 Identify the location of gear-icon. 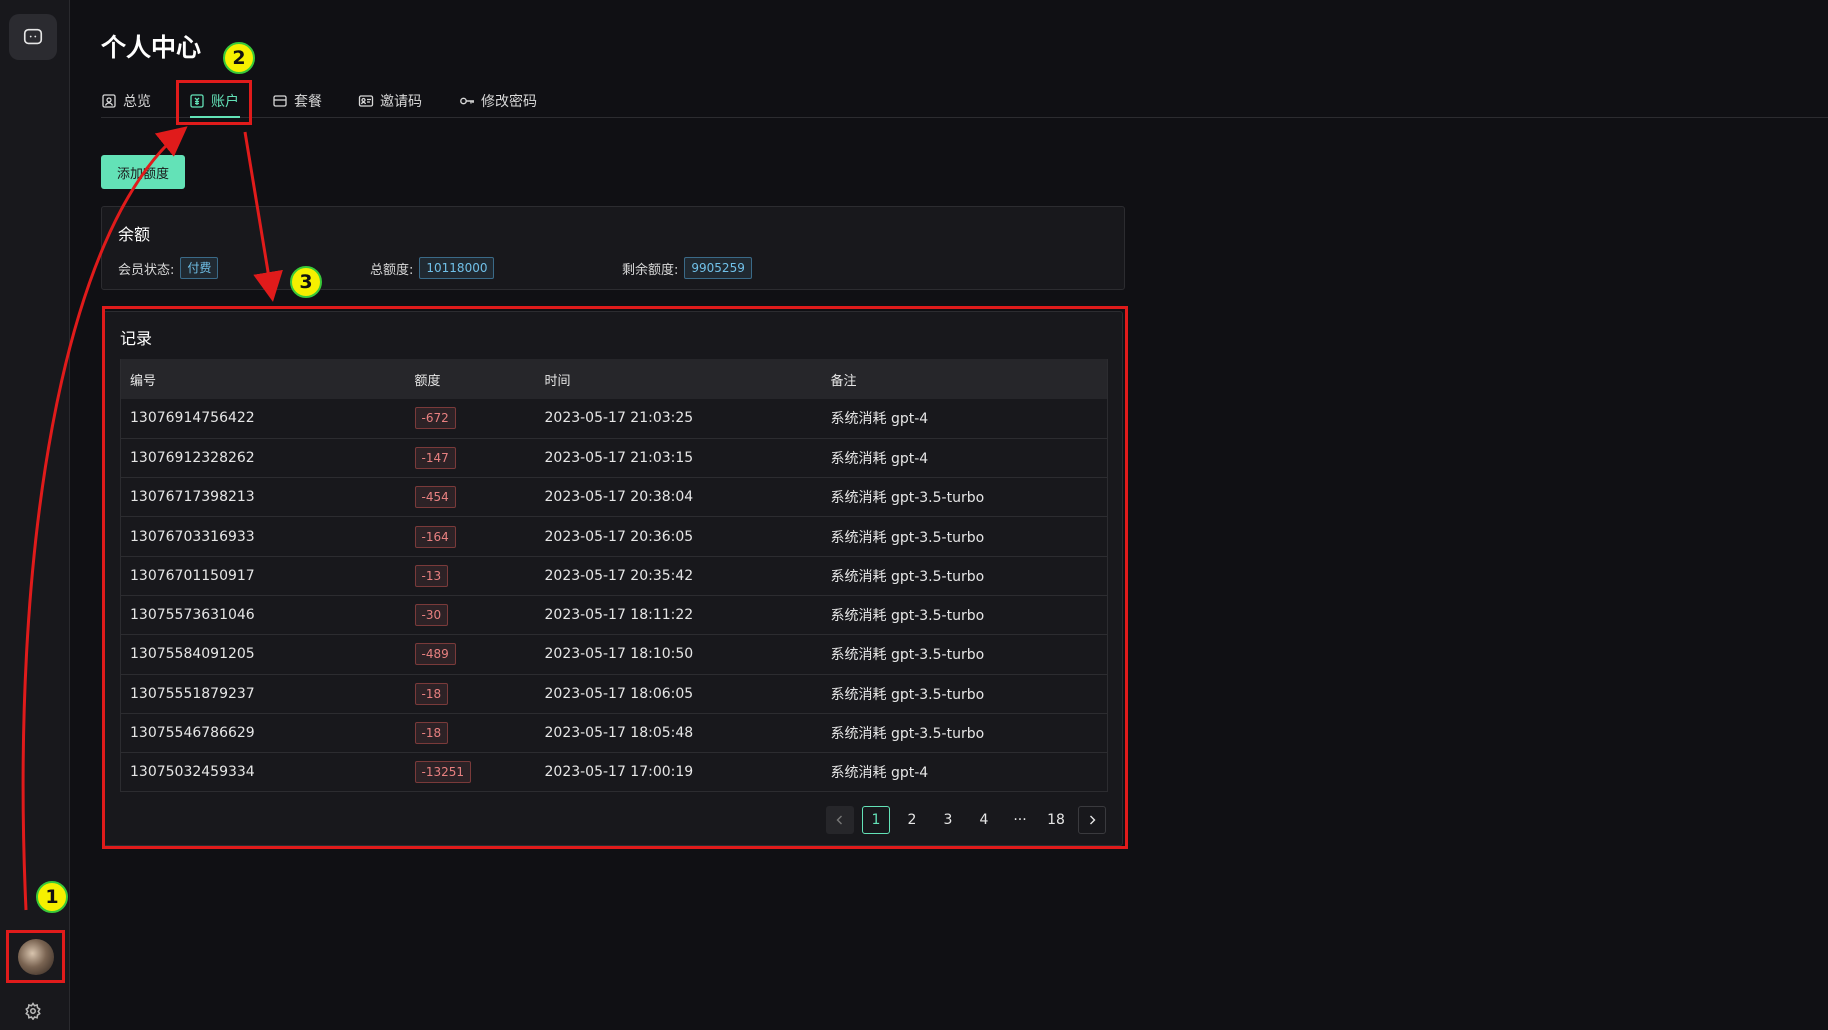
(33, 1011).